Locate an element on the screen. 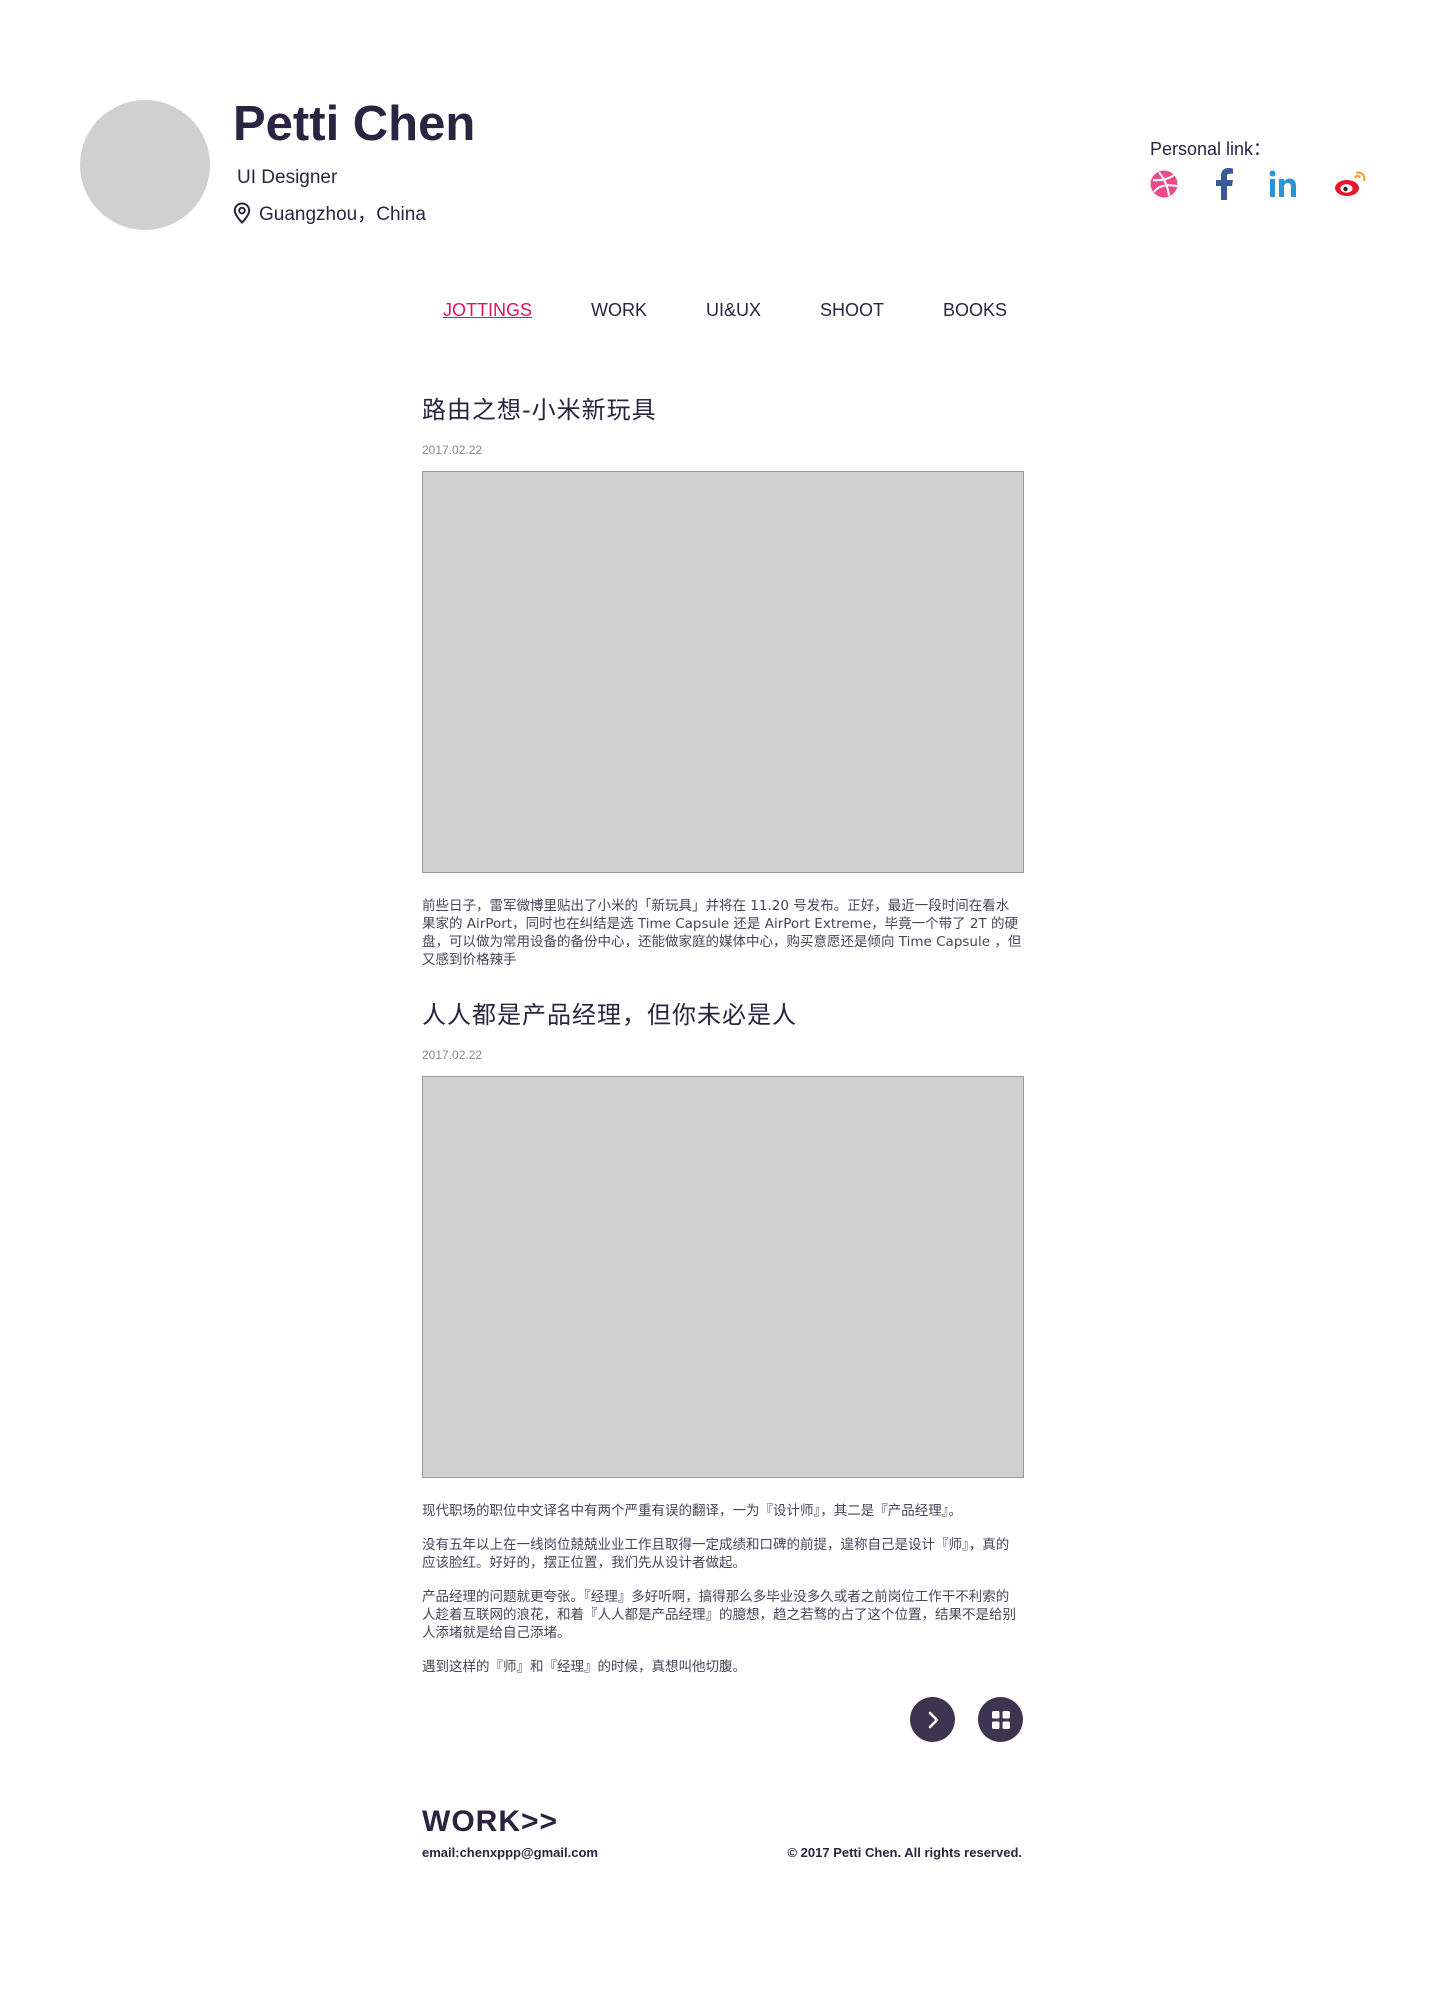  grid-view-button is located at coordinates (1000, 1719).